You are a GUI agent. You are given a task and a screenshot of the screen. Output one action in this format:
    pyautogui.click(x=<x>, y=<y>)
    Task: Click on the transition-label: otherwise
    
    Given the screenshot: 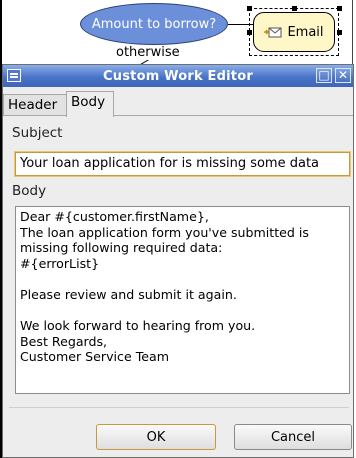 What is the action you would take?
    pyautogui.click(x=148, y=52)
    